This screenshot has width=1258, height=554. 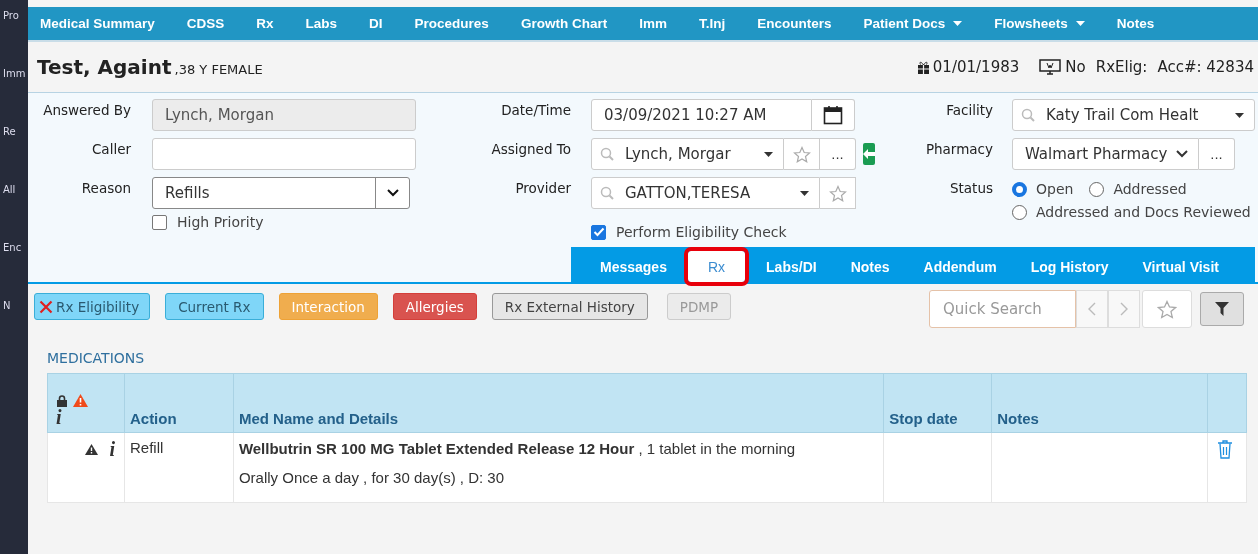 I want to click on nav-item: Flowsheets, so click(x=1039, y=23).